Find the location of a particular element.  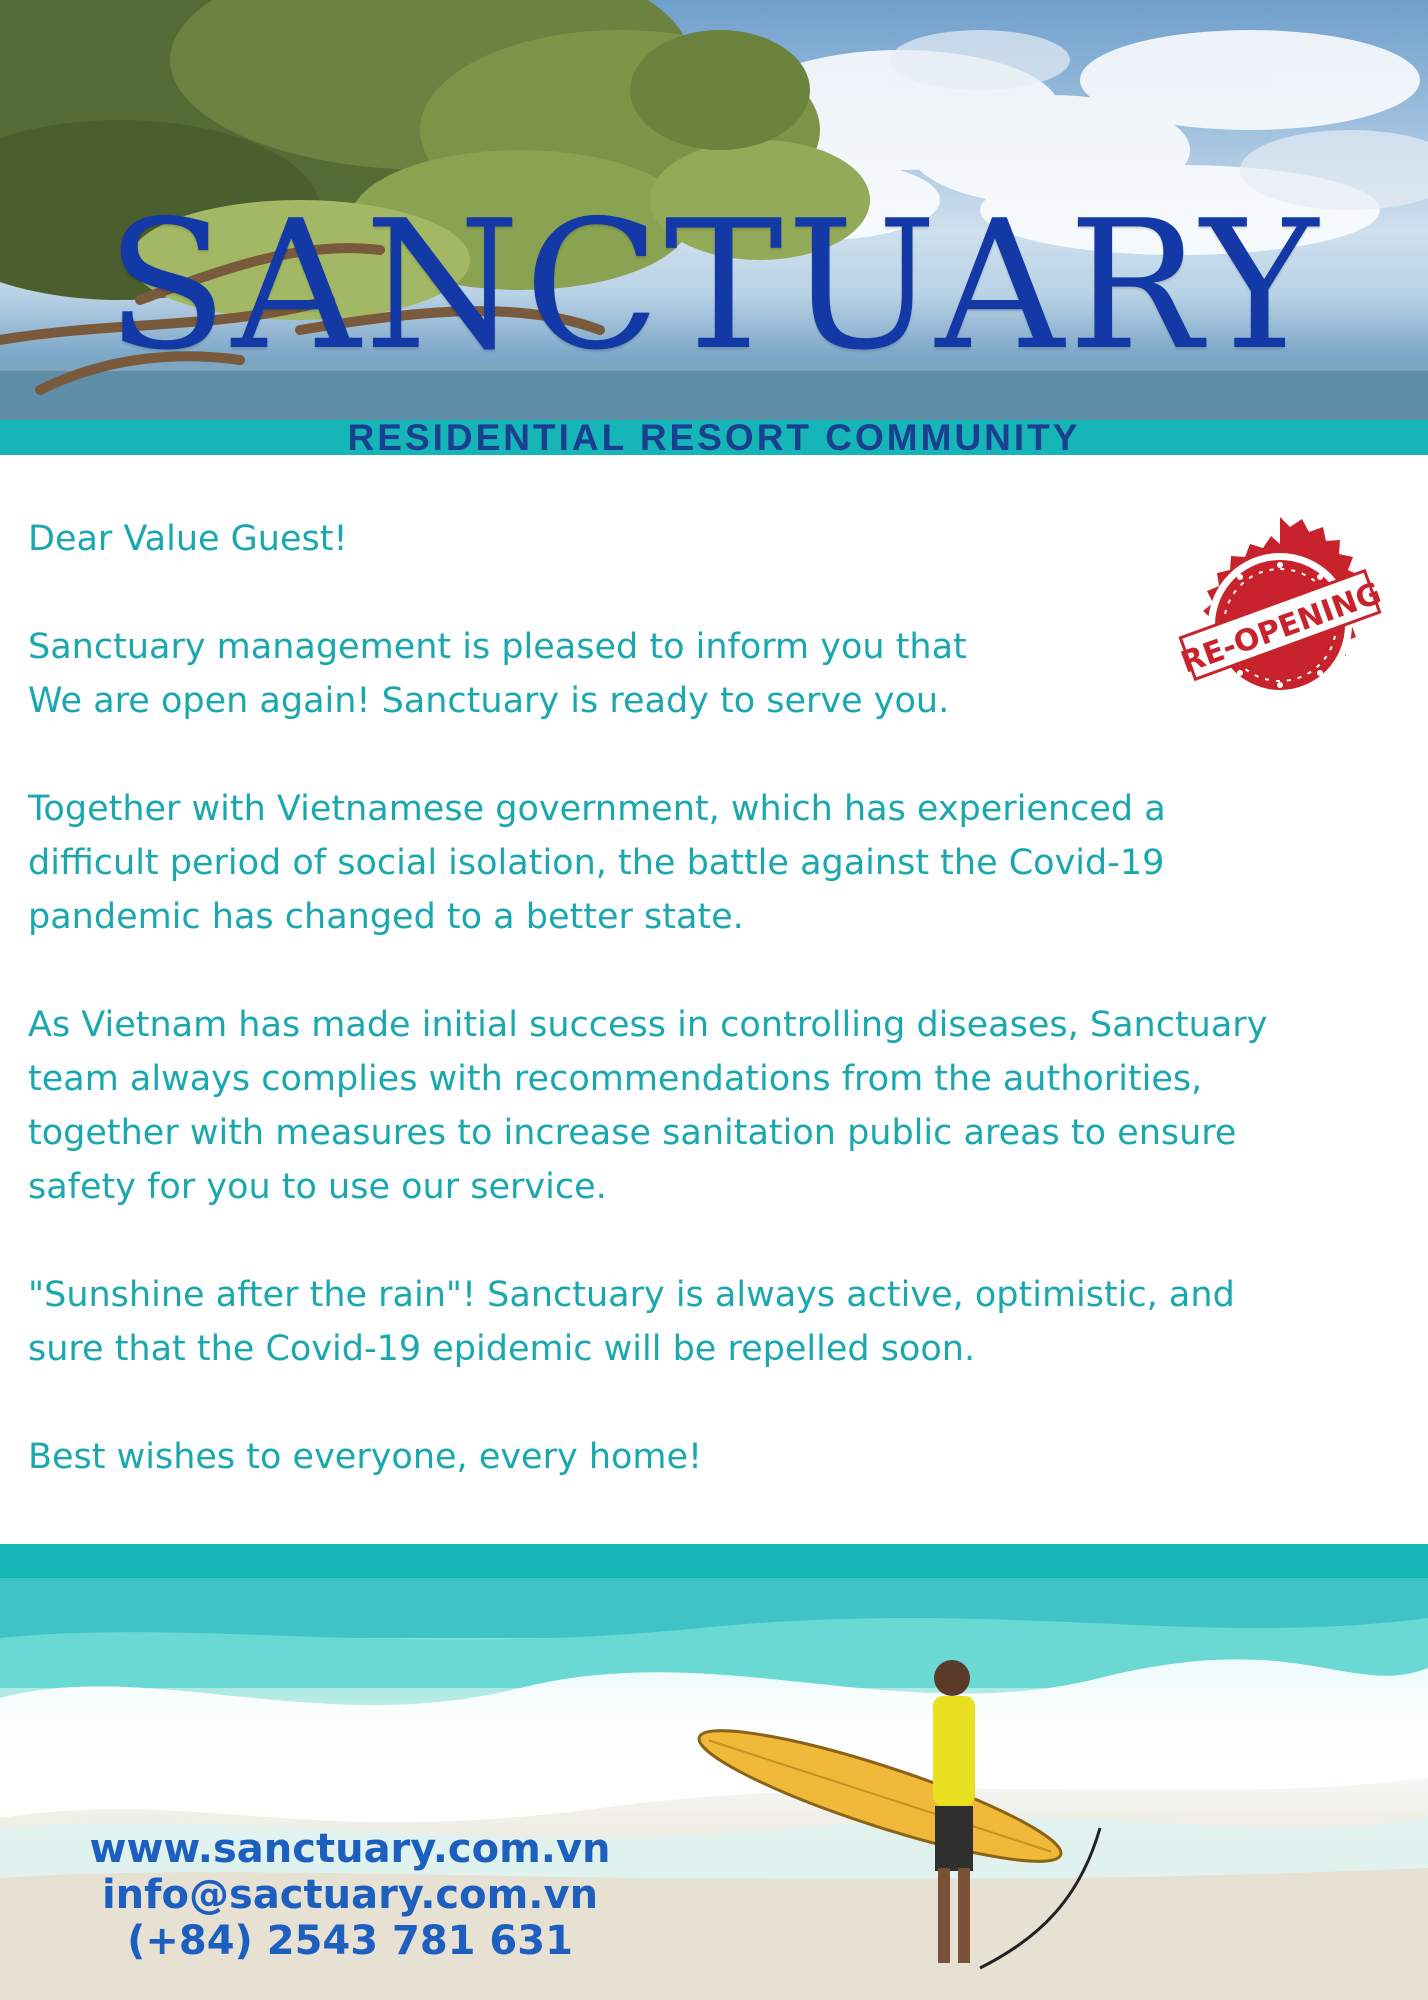

letter-closing: Best wishes to everyone, every home! is located at coordinates (365, 1457).